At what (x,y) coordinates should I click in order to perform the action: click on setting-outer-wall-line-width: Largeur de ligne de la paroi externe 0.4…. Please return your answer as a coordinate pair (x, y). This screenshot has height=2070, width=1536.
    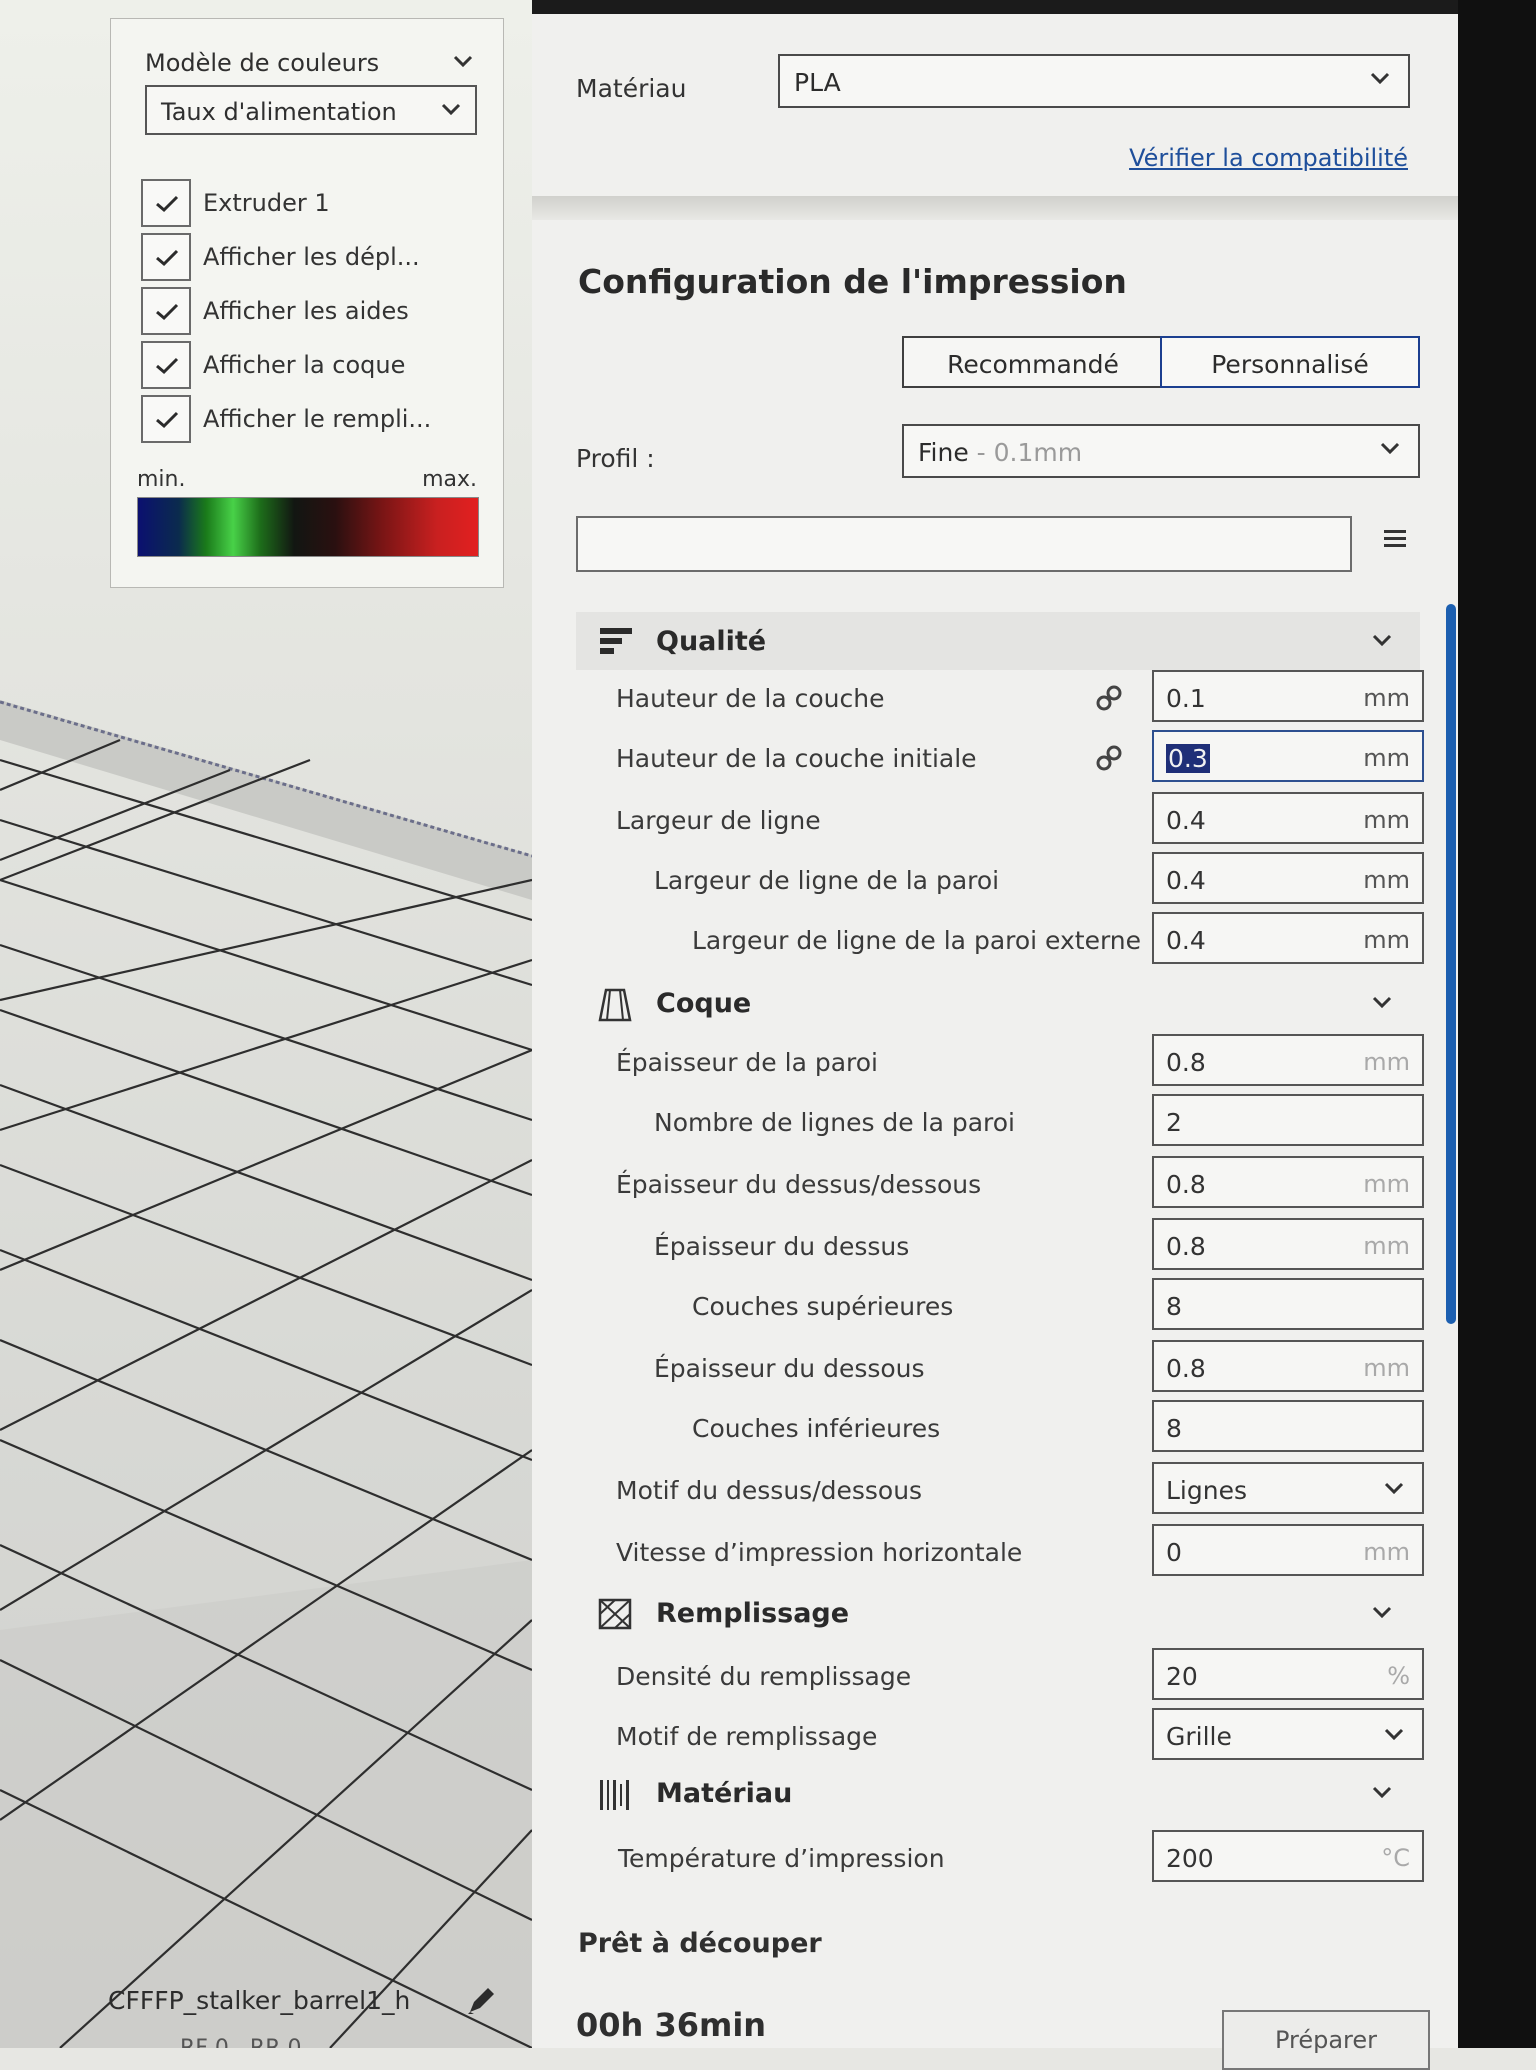
    Looking at the image, I should click on (995, 940).